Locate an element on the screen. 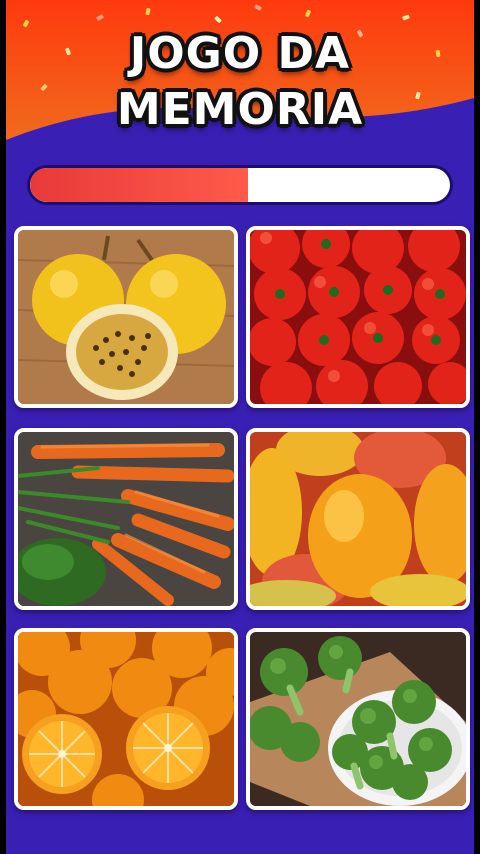 This screenshot has width=480, height=854. progress-bar is located at coordinates (240, 185).